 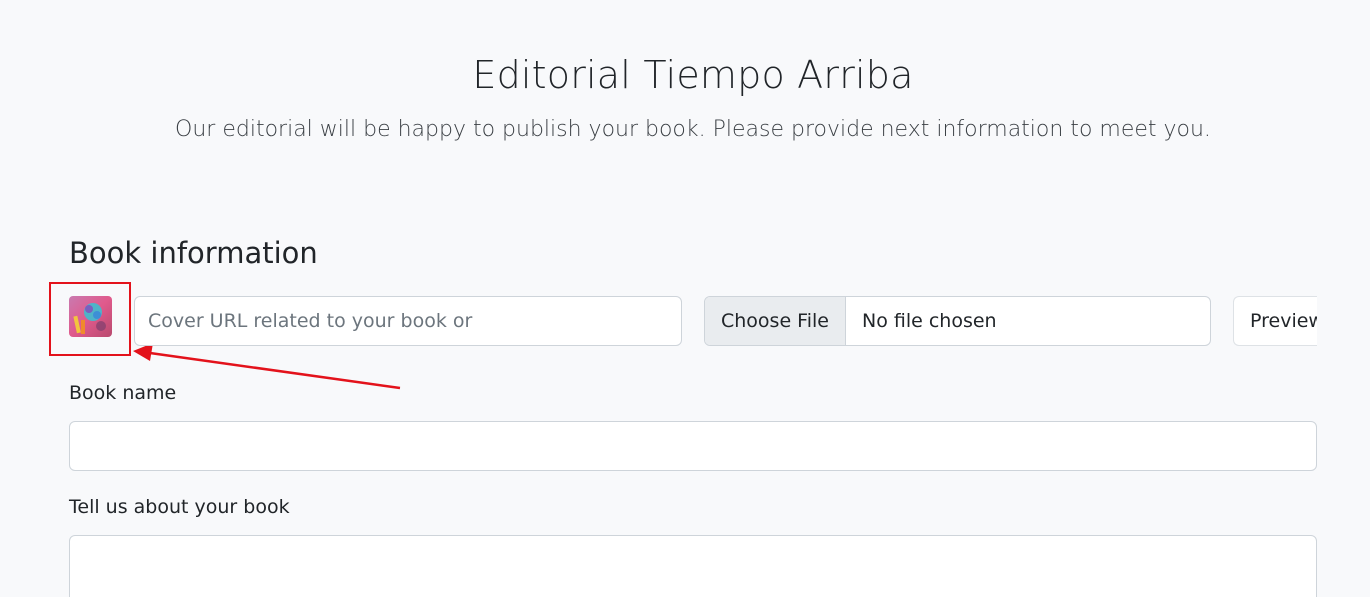 I want to click on book-name-input, so click(x=693, y=446).